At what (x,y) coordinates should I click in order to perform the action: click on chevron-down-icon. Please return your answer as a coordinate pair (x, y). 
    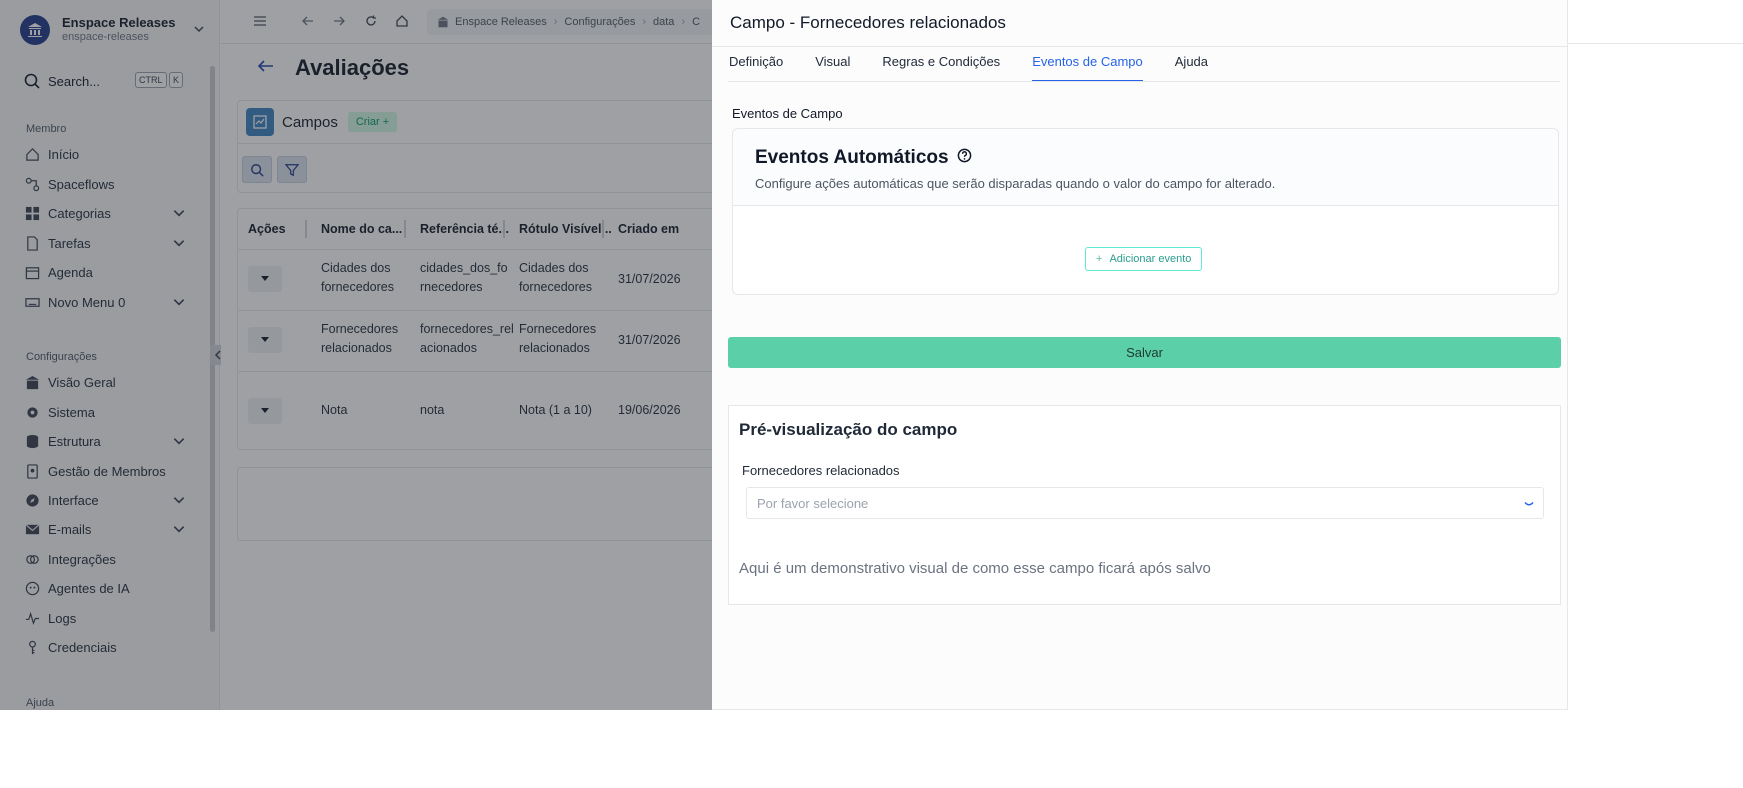
    Looking at the image, I should click on (1529, 505).